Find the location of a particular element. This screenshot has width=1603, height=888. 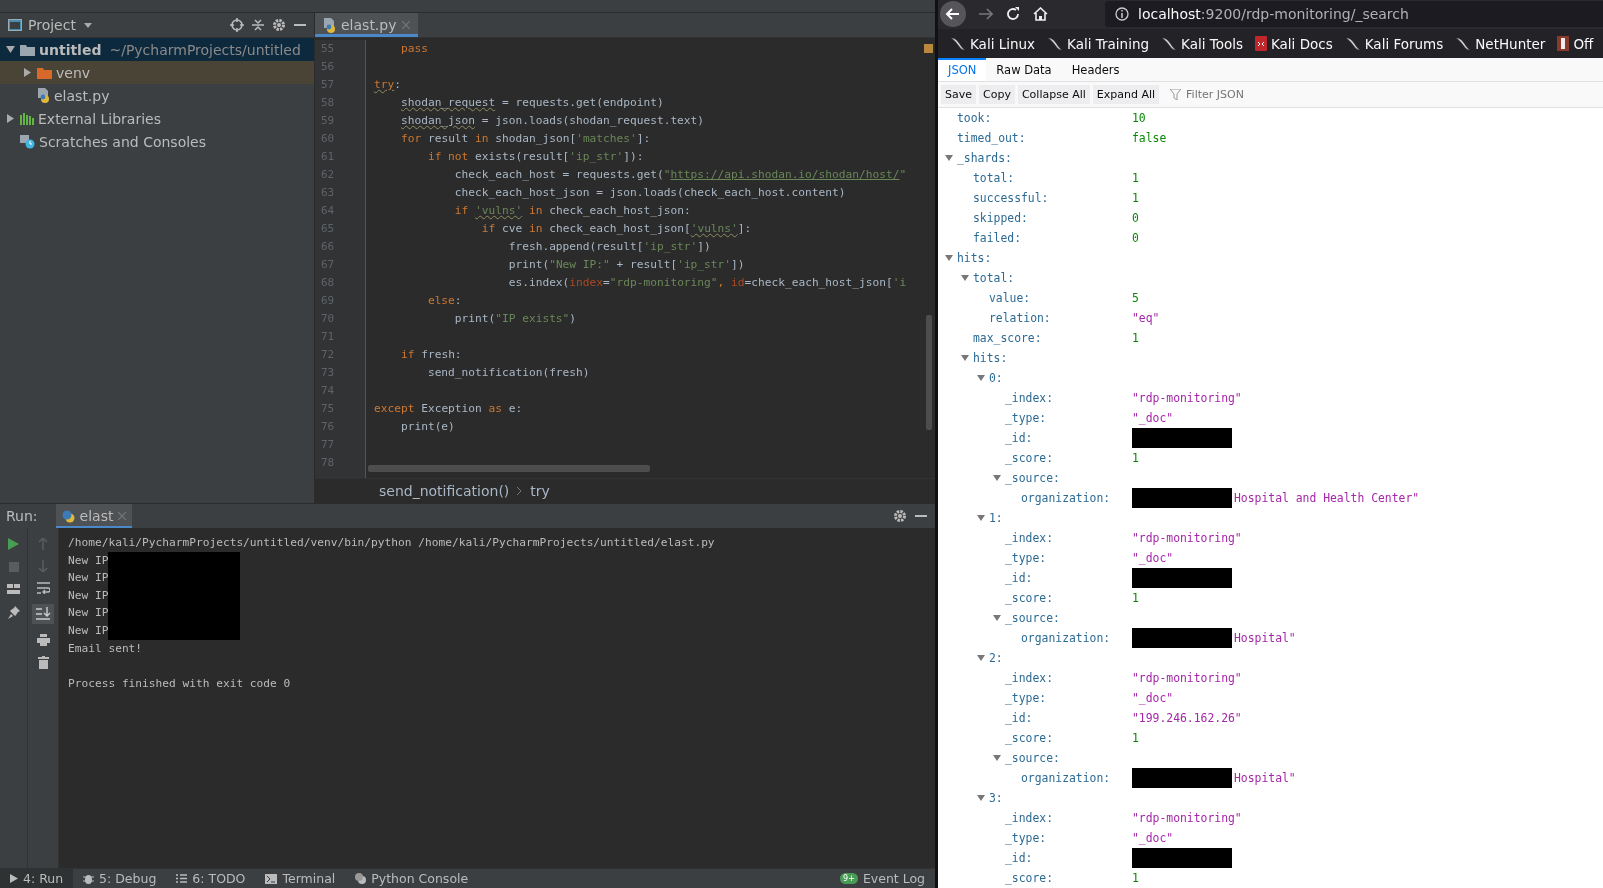

toolbar-button: Collapse All is located at coordinates (1053, 95).